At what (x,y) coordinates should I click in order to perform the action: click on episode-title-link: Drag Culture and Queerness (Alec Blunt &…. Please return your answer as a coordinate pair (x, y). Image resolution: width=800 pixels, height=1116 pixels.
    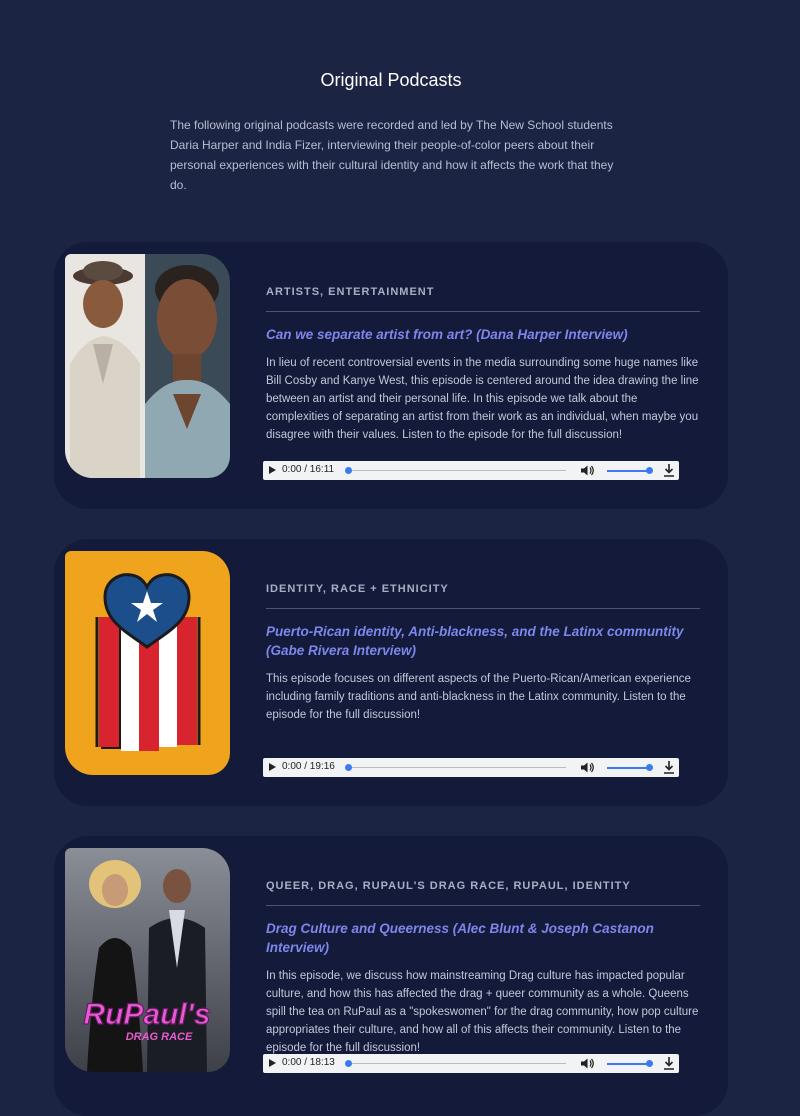
    Looking at the image, I should click on (483, 938).